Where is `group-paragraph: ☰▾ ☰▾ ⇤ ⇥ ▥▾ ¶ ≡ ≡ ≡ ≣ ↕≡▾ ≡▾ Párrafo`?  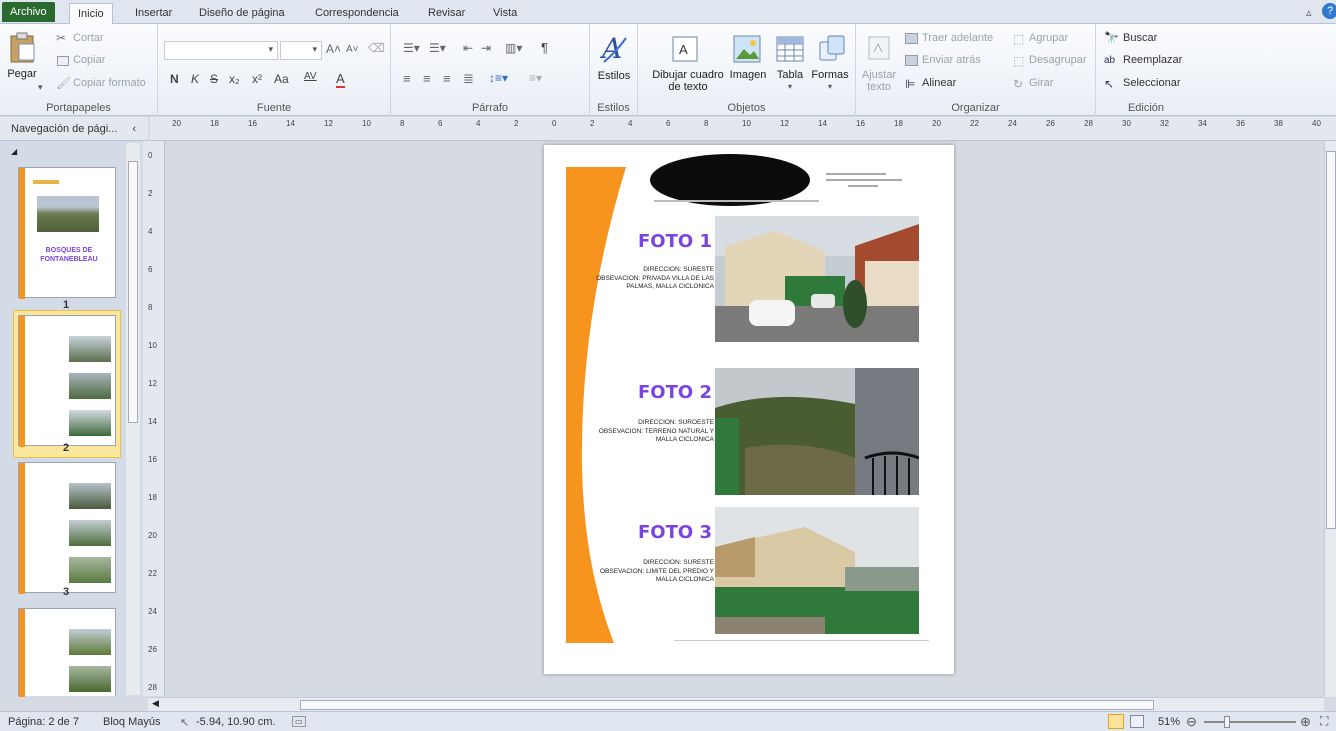 group-paragraph: ☰▾ ☰▾ ⇤ ⇥ ▥▾ ¶ ≡ ≡ ≡ ≣ ↕≡▾ ≡▾ Párrafo is located at coordinates (490, 70).